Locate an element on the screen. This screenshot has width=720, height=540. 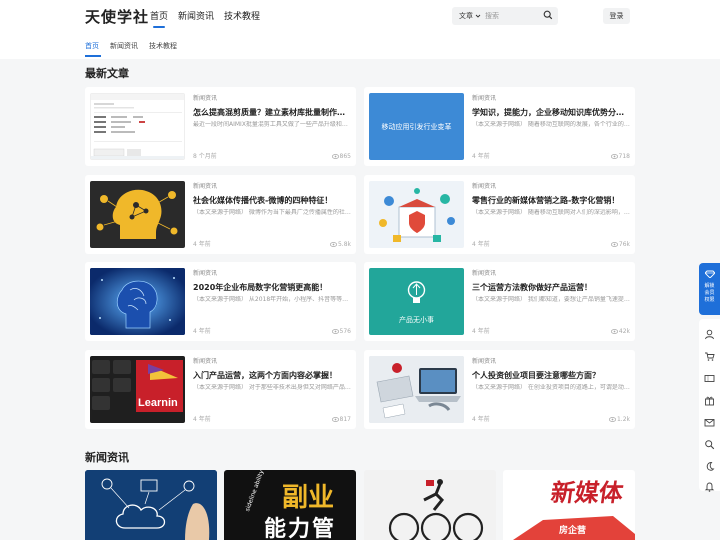
chevron-down-icon is located at coordinates (478, 16).